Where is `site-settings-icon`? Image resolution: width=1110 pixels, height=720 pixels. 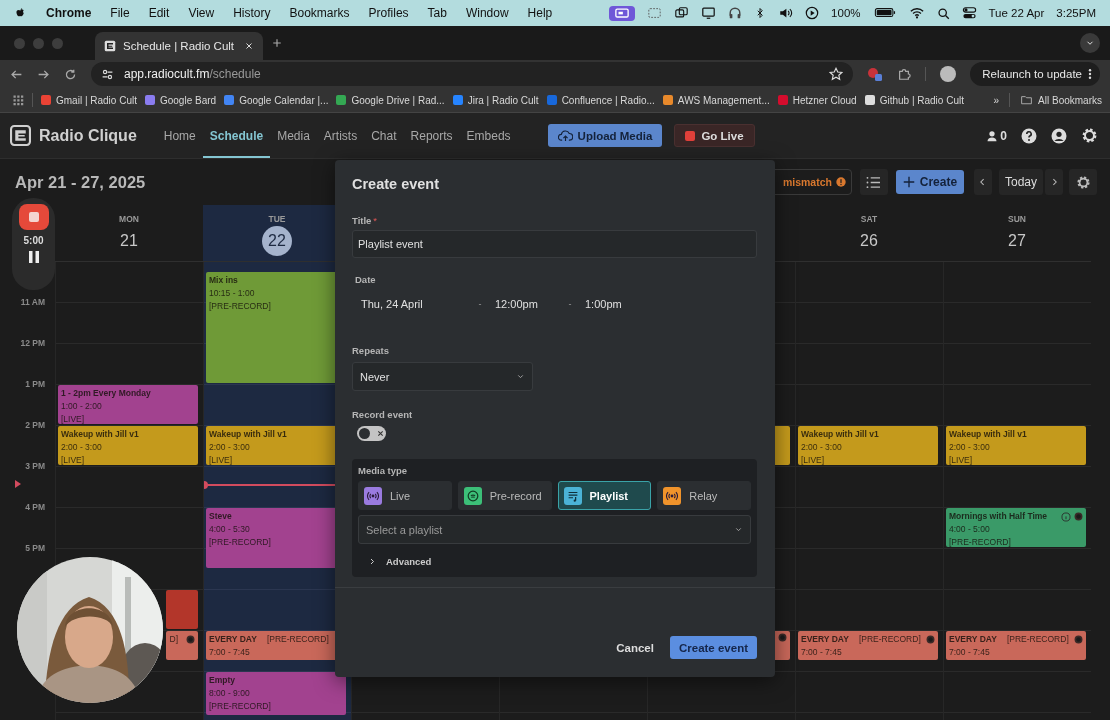 site-settings-icon is located at coordinates (107, 74).